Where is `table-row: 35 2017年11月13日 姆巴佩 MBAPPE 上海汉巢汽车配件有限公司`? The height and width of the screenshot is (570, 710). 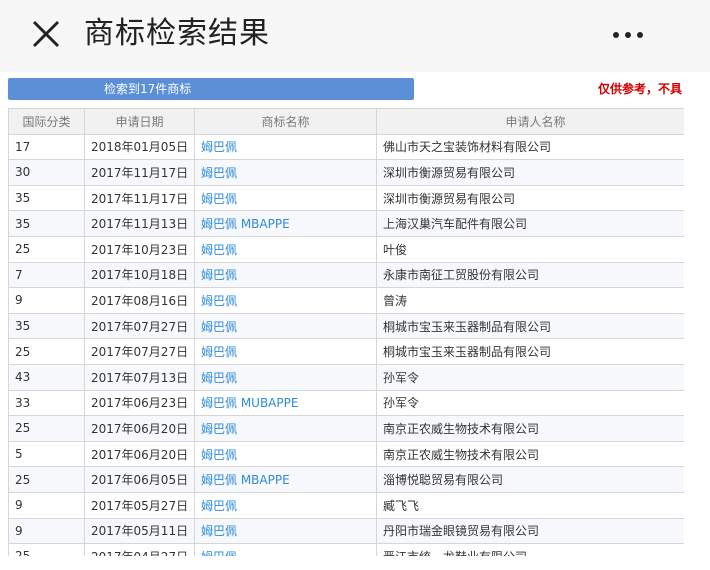 table-row: 35 2017年11月13日 姆巴佩 MBAPPE 上海汉巢汽车配件有限公司 is located at coordinates (346, 223).